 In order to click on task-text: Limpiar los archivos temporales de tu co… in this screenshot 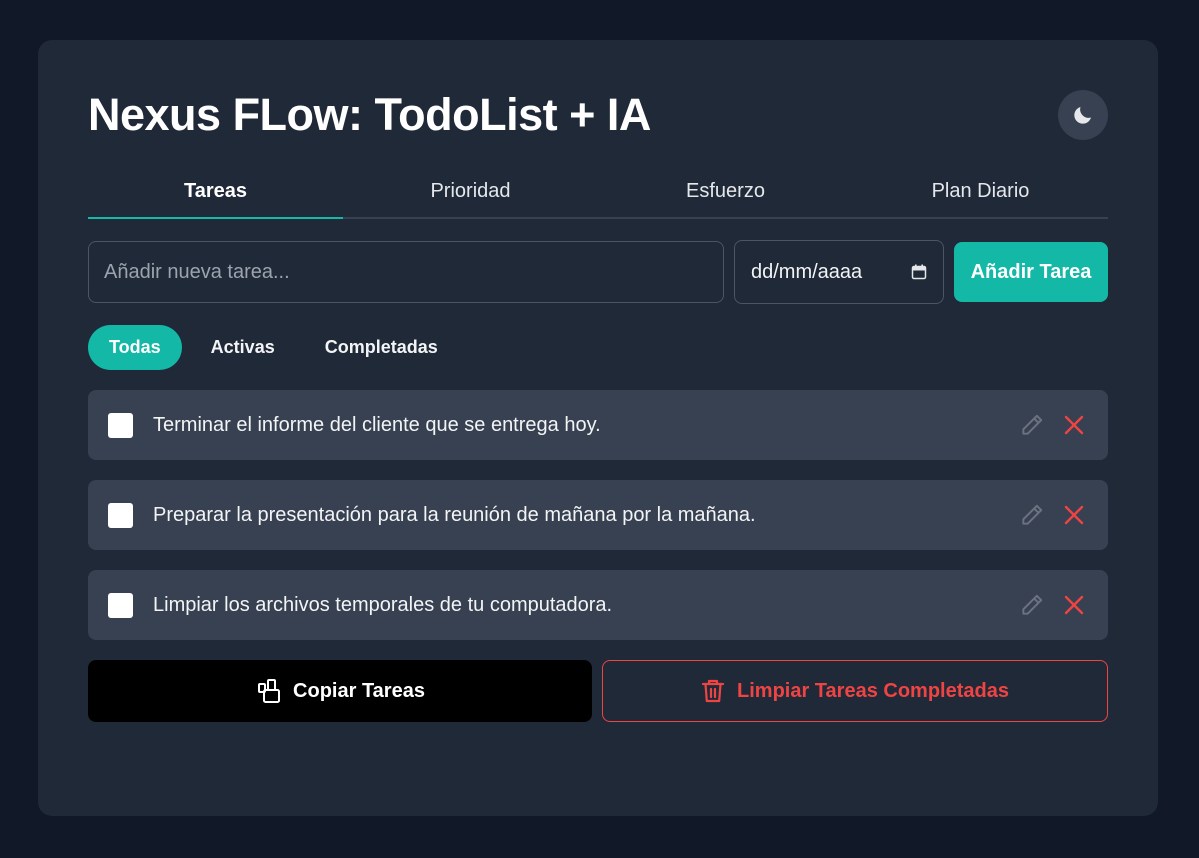, I will do `click(383, 604)`.